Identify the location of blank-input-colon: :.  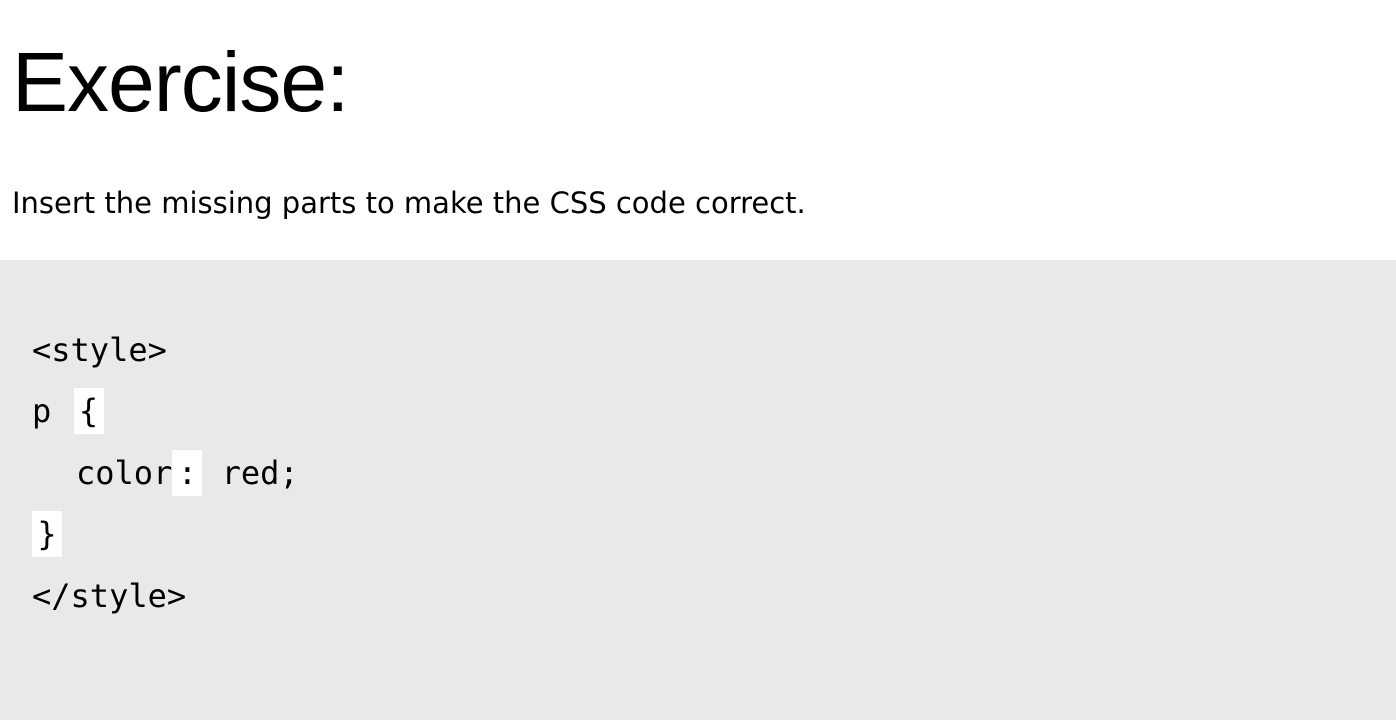
(187, 473).